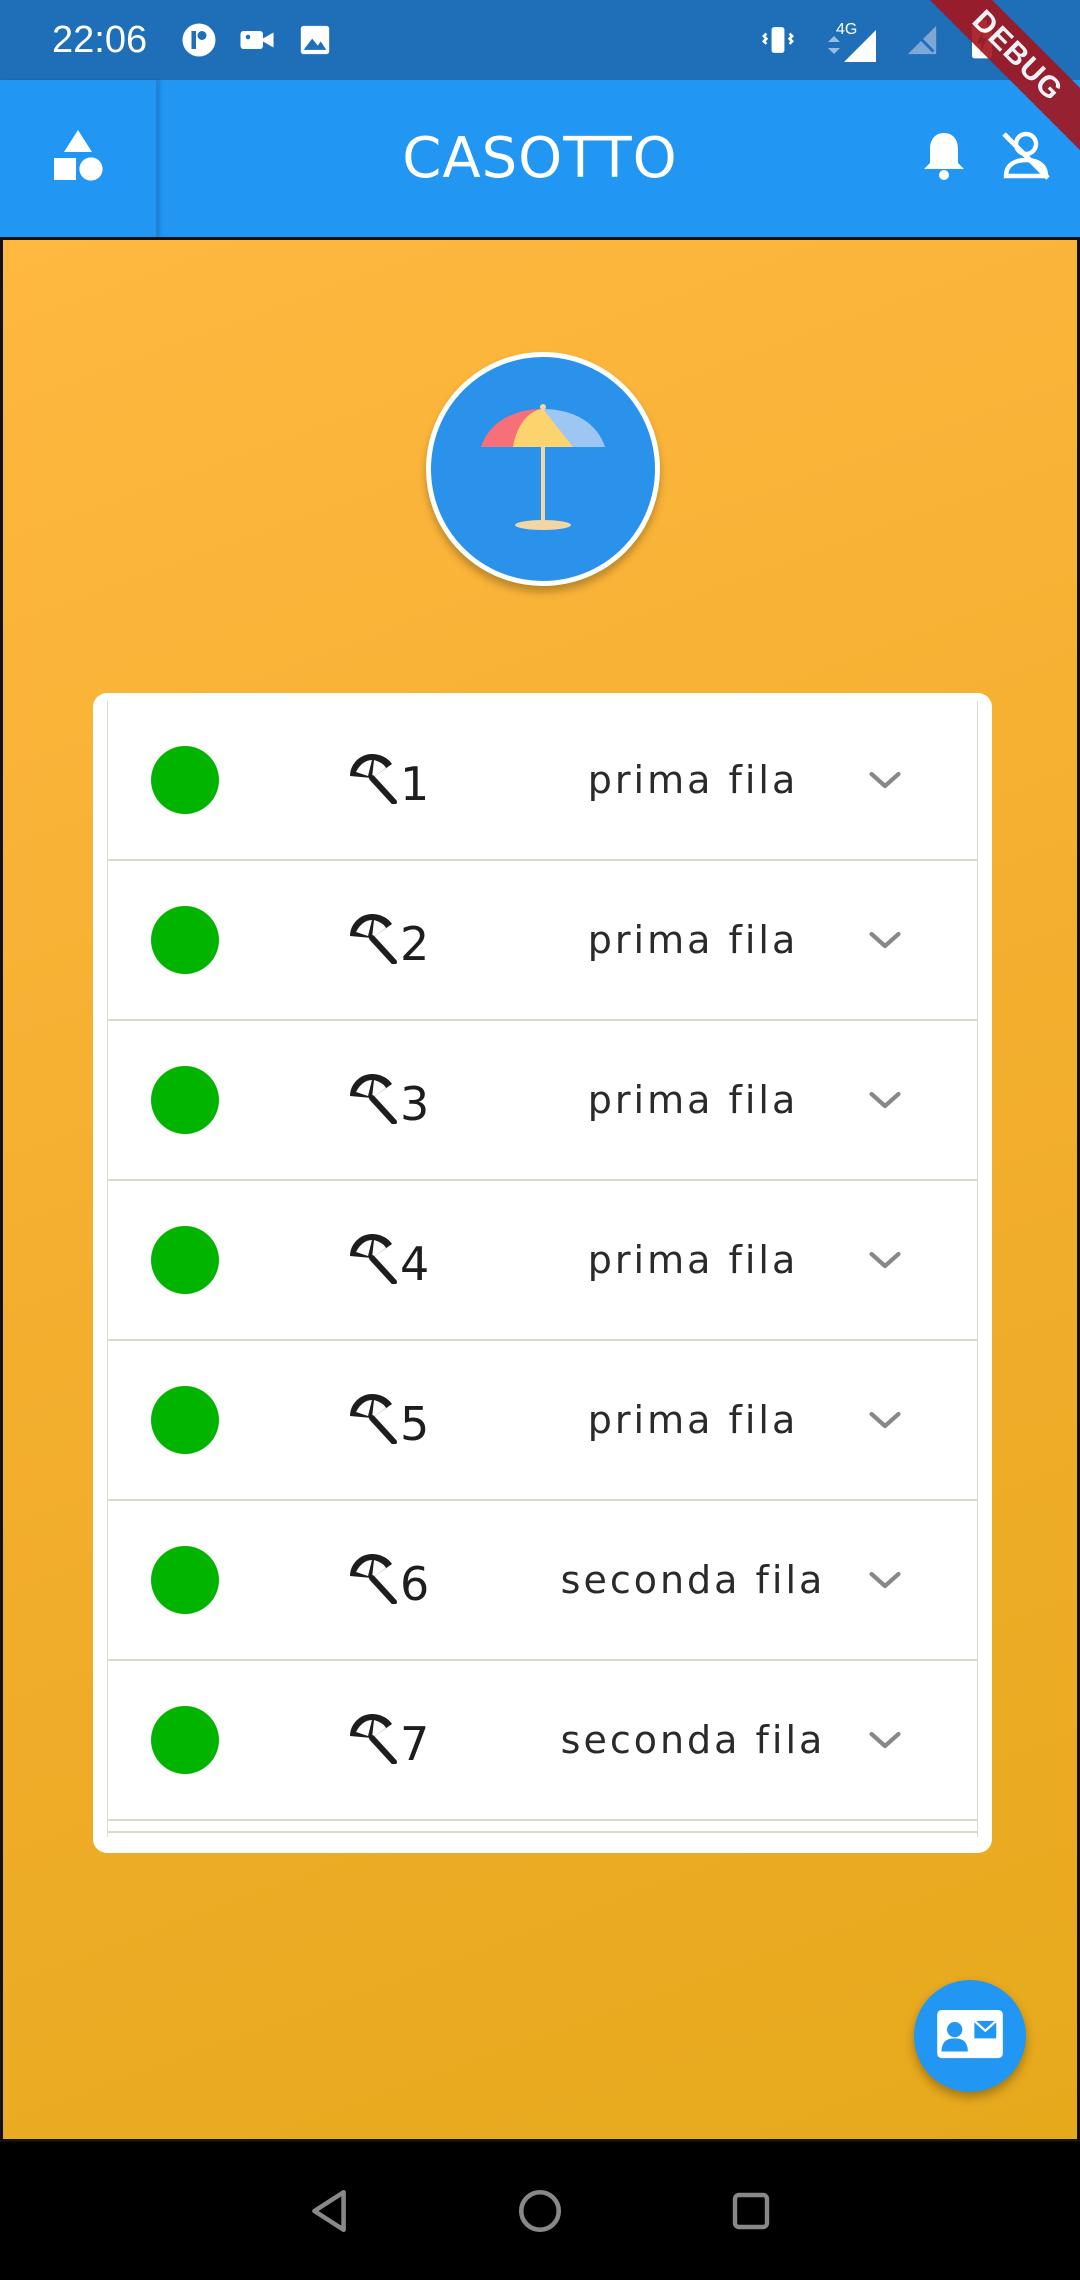 The height and width of the screenshot is (2280, 1080). I want to click on umbrella-number: 2, so click(387, 940).